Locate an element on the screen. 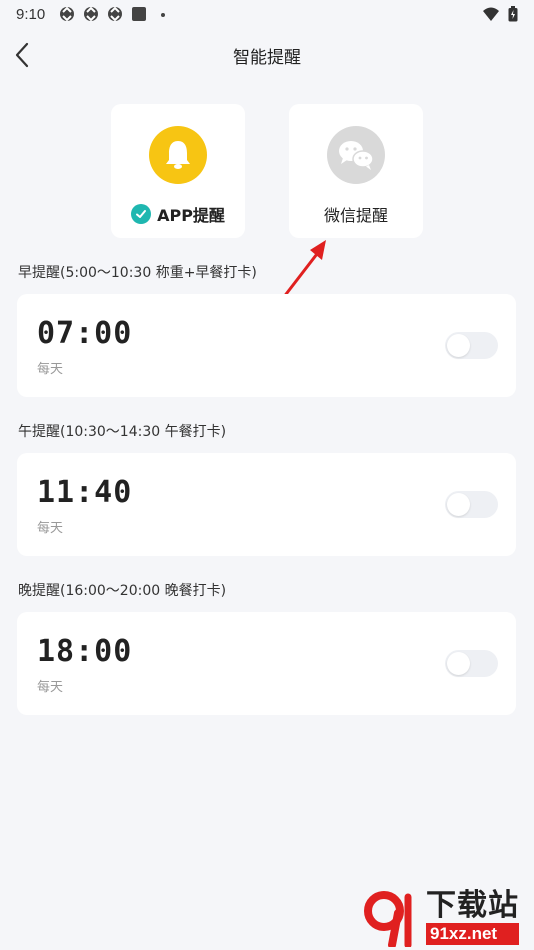 This screenshot has width=534, height=950. bell-icon is located at coordinates (178, 155).